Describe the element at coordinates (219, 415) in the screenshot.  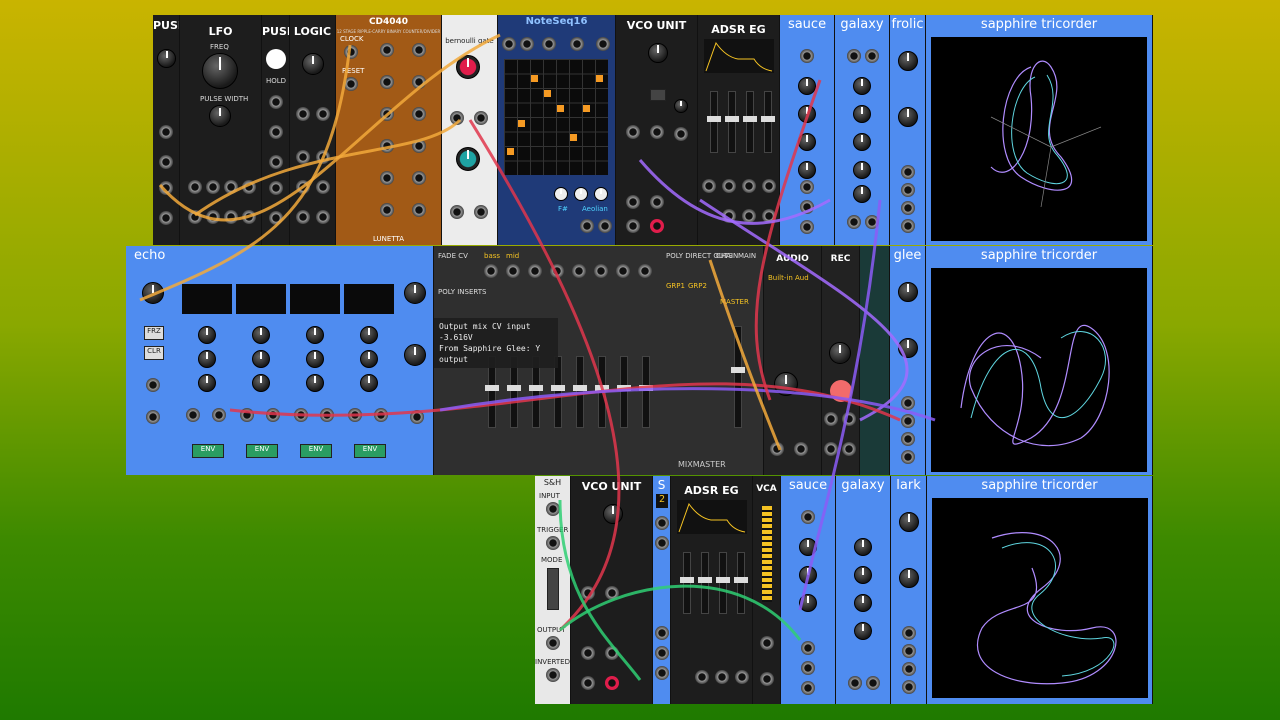
I see `echo-tap-rtrn-jack` at that location.